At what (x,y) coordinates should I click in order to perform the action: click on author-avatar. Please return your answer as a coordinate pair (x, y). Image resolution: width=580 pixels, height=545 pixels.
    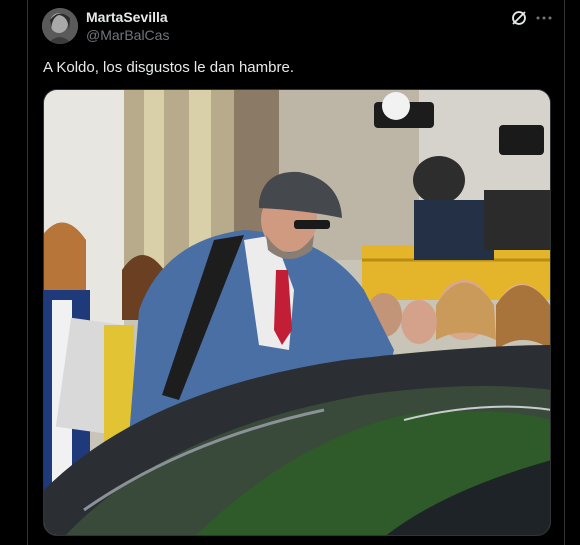
    Looking at the image, I should click on (60, 26).